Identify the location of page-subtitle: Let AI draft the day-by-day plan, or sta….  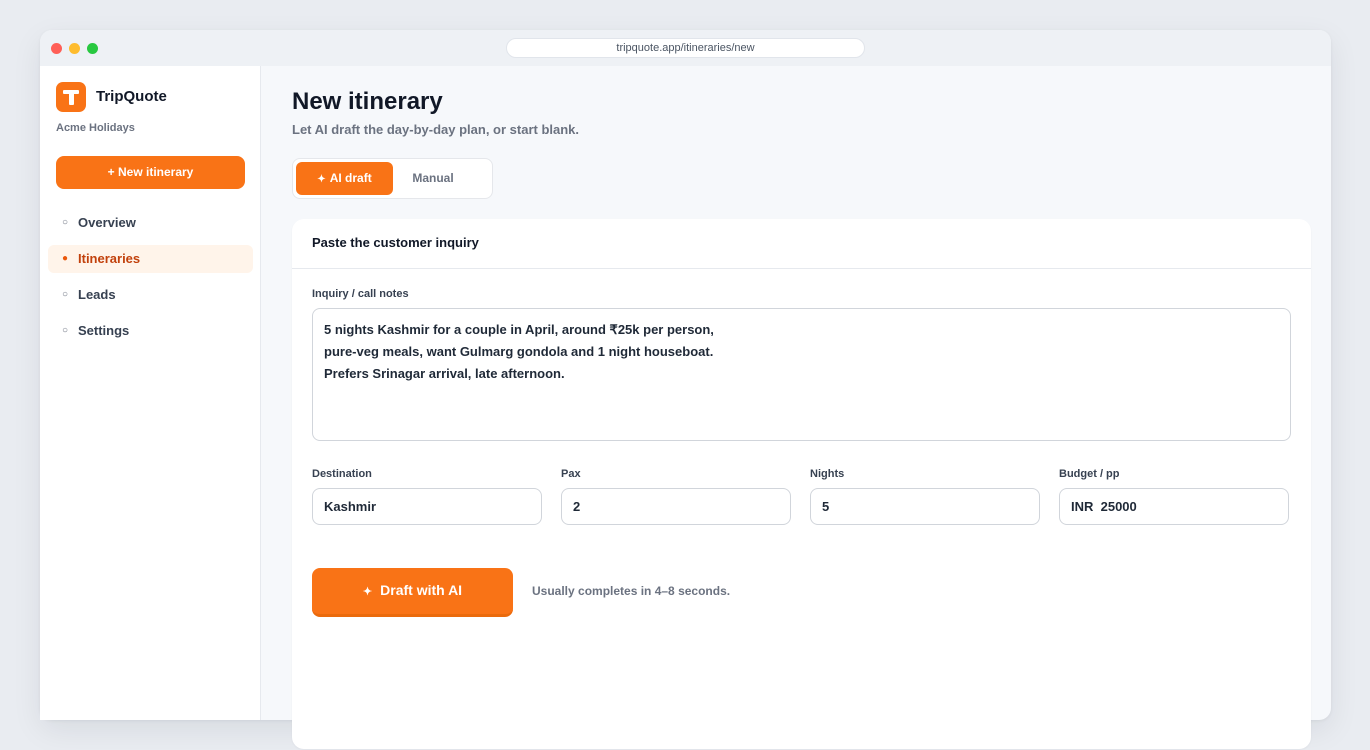
(436, 129).